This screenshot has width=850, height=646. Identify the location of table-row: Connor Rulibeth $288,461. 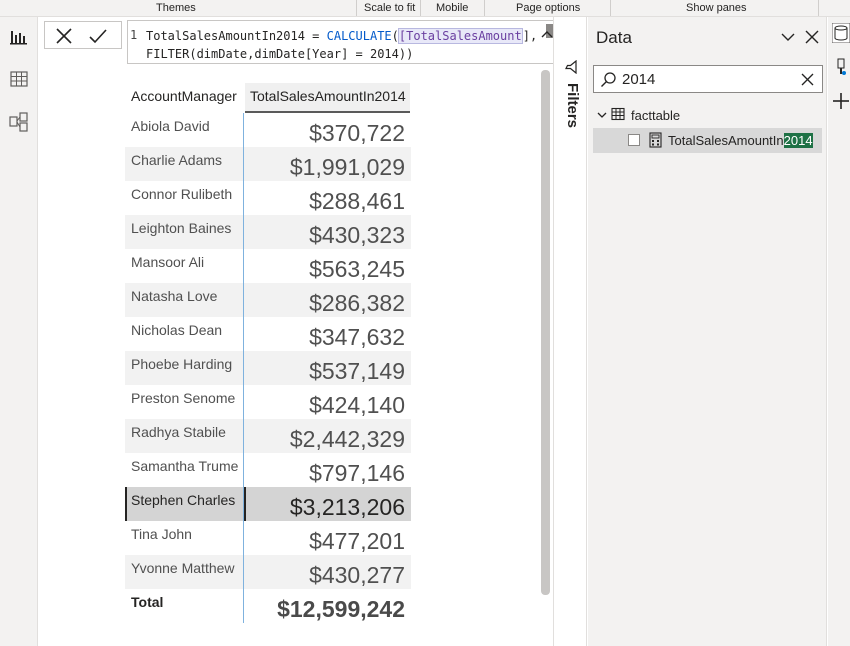
(268, 198).